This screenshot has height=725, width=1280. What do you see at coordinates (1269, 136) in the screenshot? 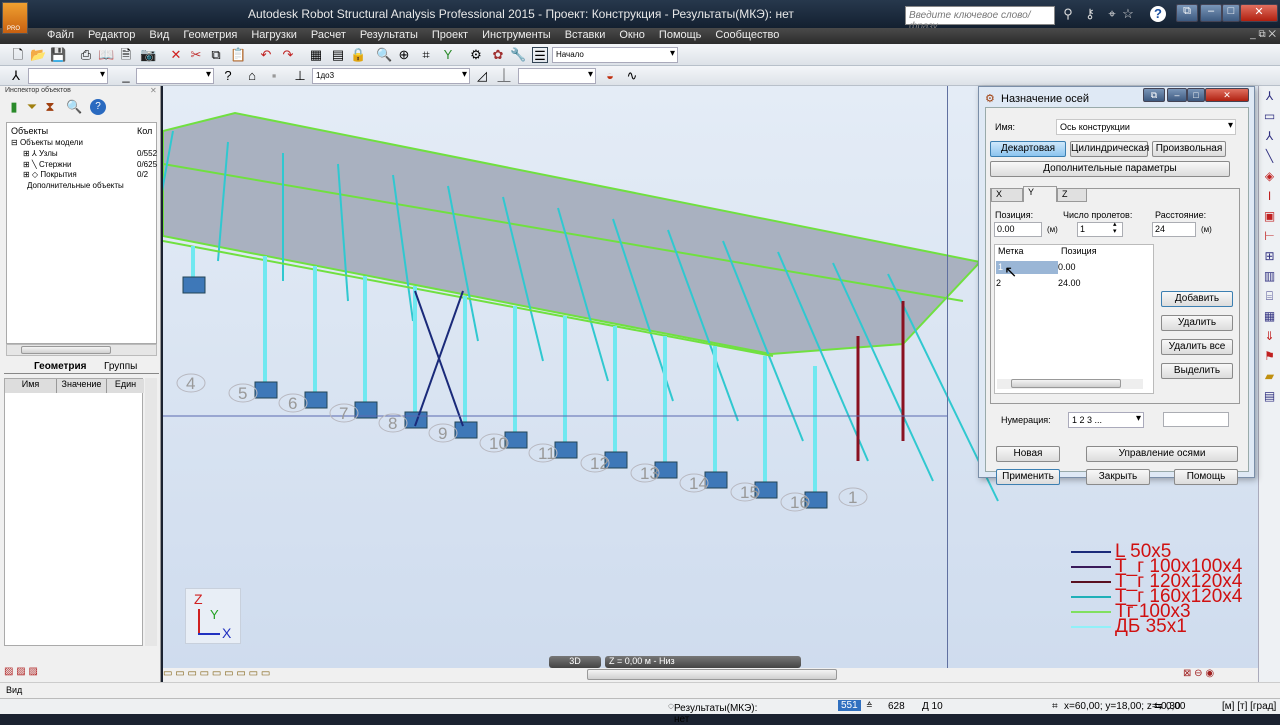
I see `support-icon: ⅄` at bounding box center [1269, 136].